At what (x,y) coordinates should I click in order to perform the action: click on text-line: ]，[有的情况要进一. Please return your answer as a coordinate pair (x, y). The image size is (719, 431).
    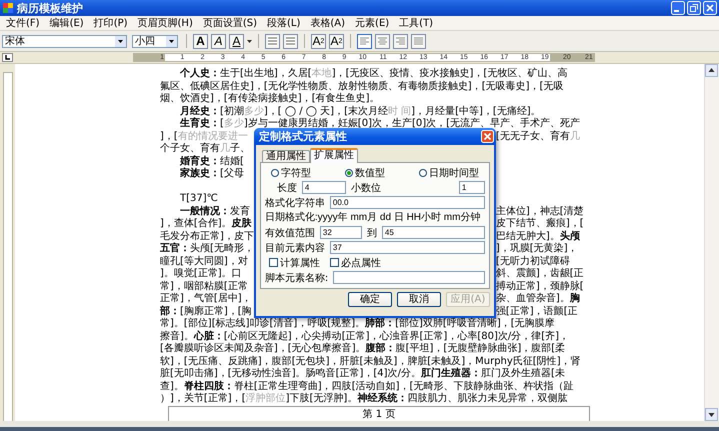
    Looking at the image, I should click on (204, 136).